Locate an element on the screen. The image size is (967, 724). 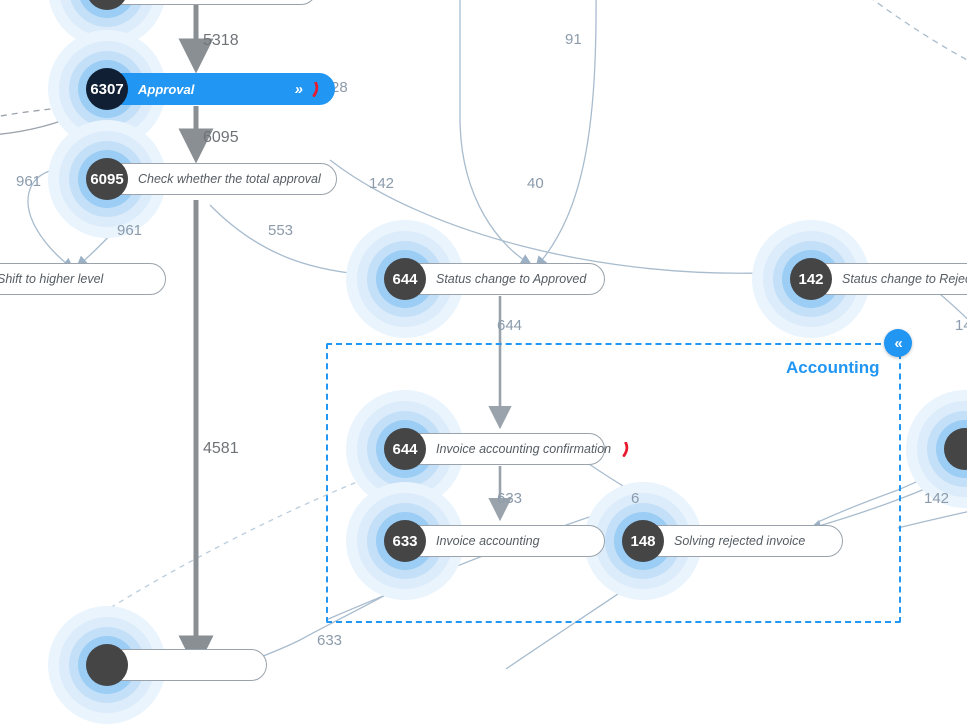
node-body: Invoice accounting is located at coordinates (505, 541).